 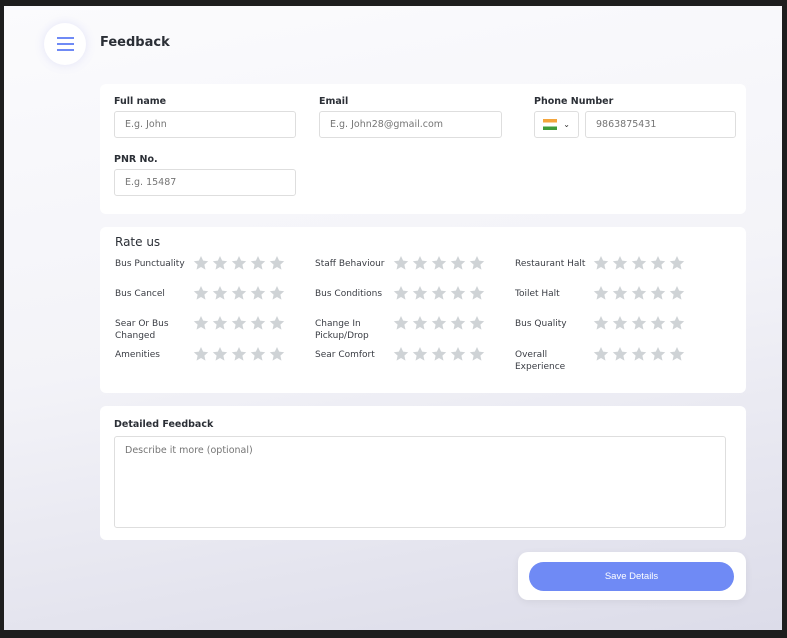 What do you see at coordinates (65, 38) in the screenshot?
I see `hamburger-icon` at bounding box center [65, 38].